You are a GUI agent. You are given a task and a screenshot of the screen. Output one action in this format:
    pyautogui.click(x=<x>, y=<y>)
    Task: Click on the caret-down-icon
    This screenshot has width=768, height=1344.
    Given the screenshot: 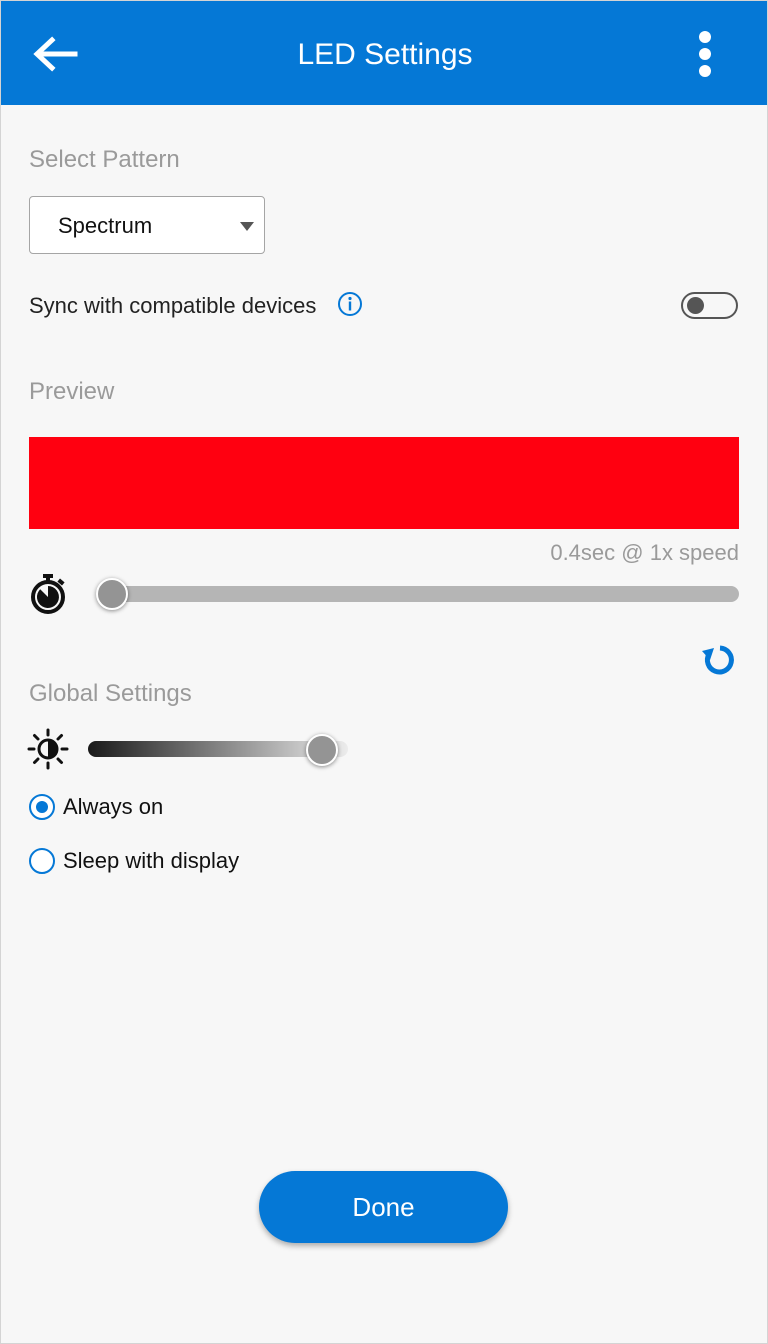 What is the action you would take?
    pyautogui.click(x=247, y=226)
    